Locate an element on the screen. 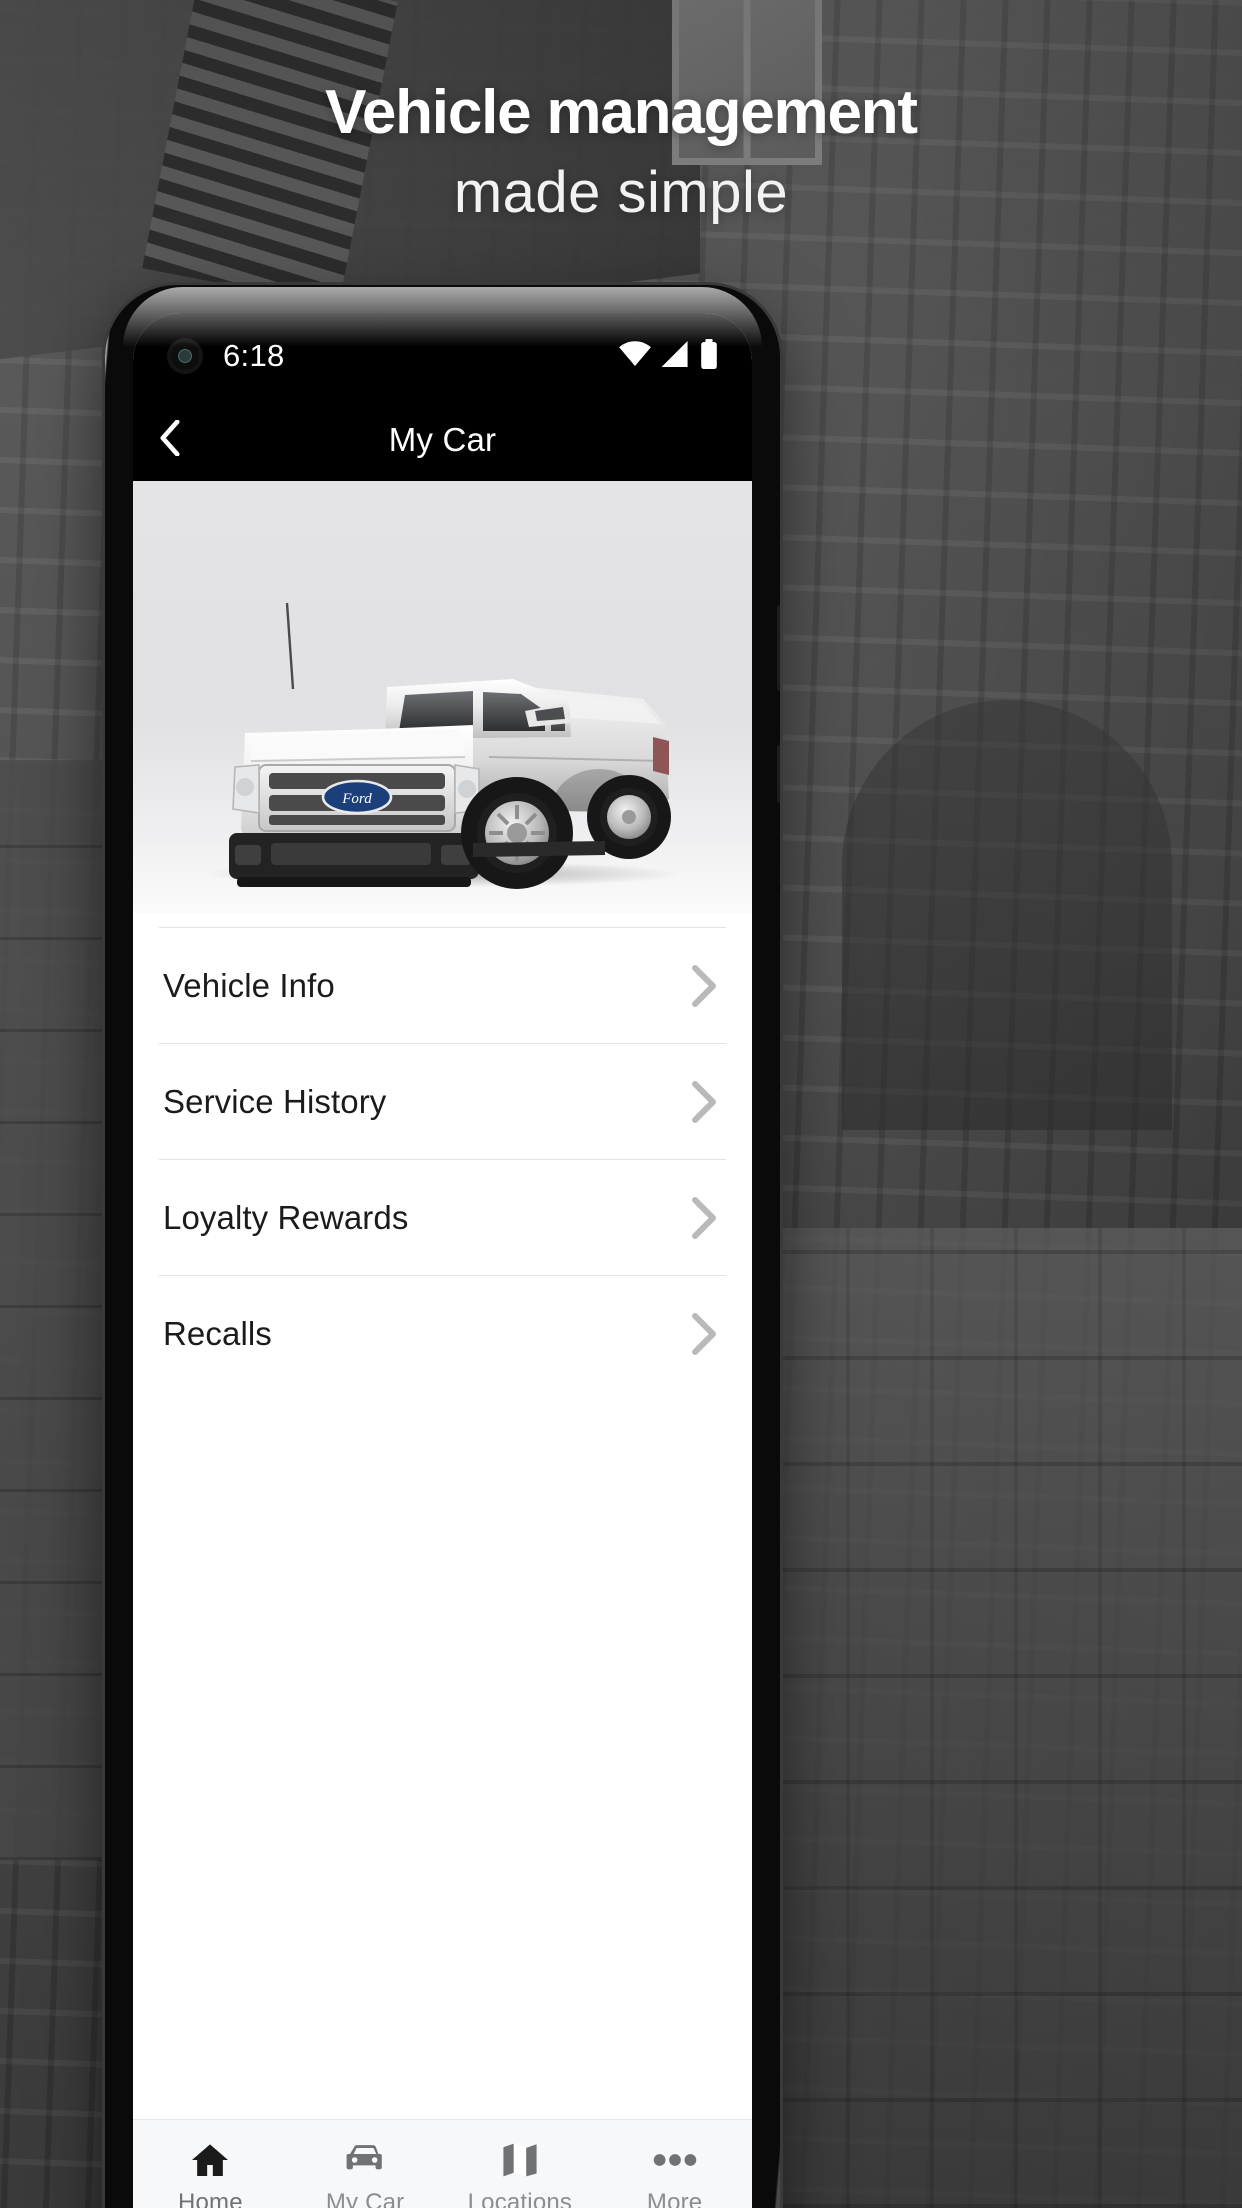 This screenshot has height=2208, width=1242. car-icon is located at coordinates (365, 2160).